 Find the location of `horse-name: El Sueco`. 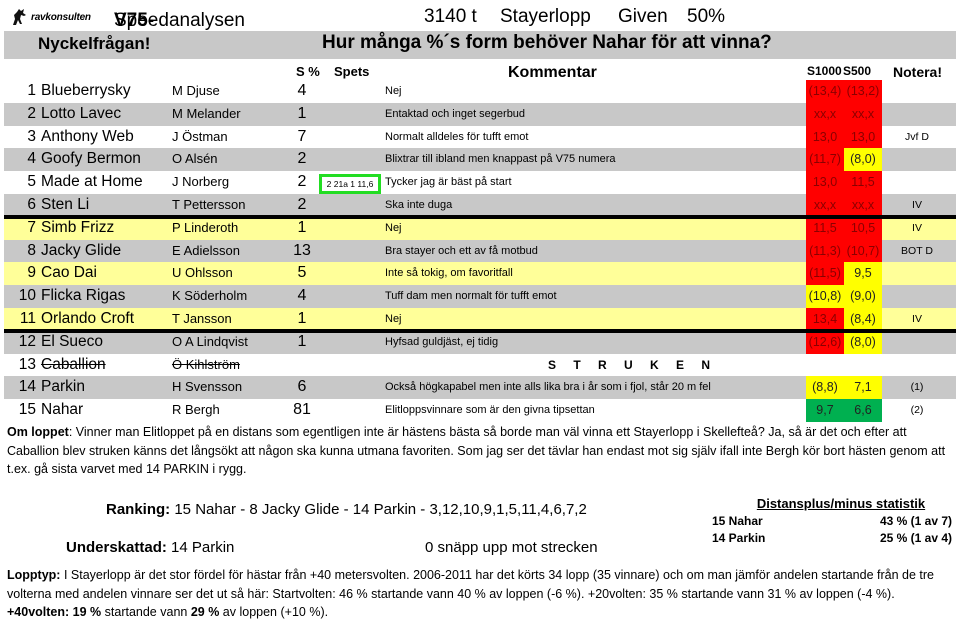

horse-name: El Sueco is located at coordinates (72, 341).